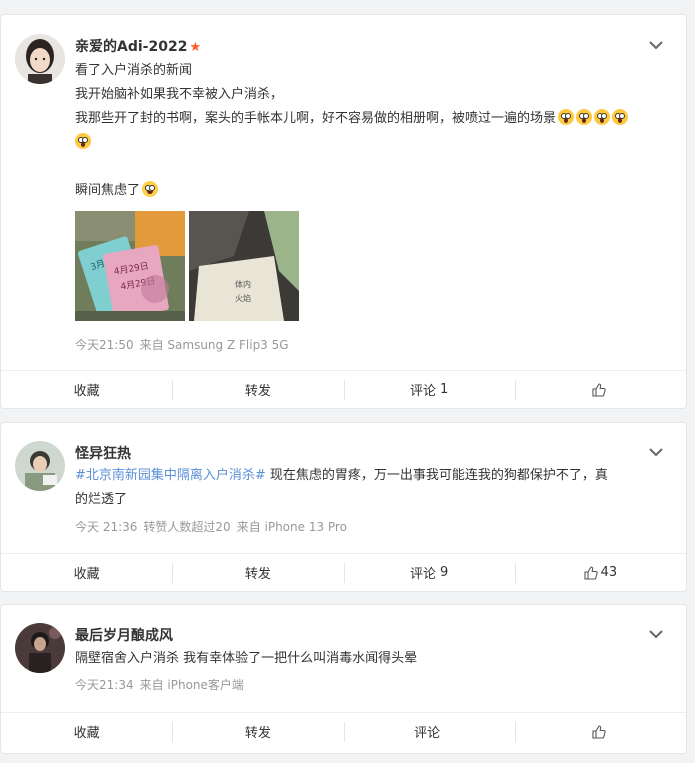 This screenshot has width=695, height=763. I want to click on post-text-segment: 瞬间焦虑了, so click(108, 190).